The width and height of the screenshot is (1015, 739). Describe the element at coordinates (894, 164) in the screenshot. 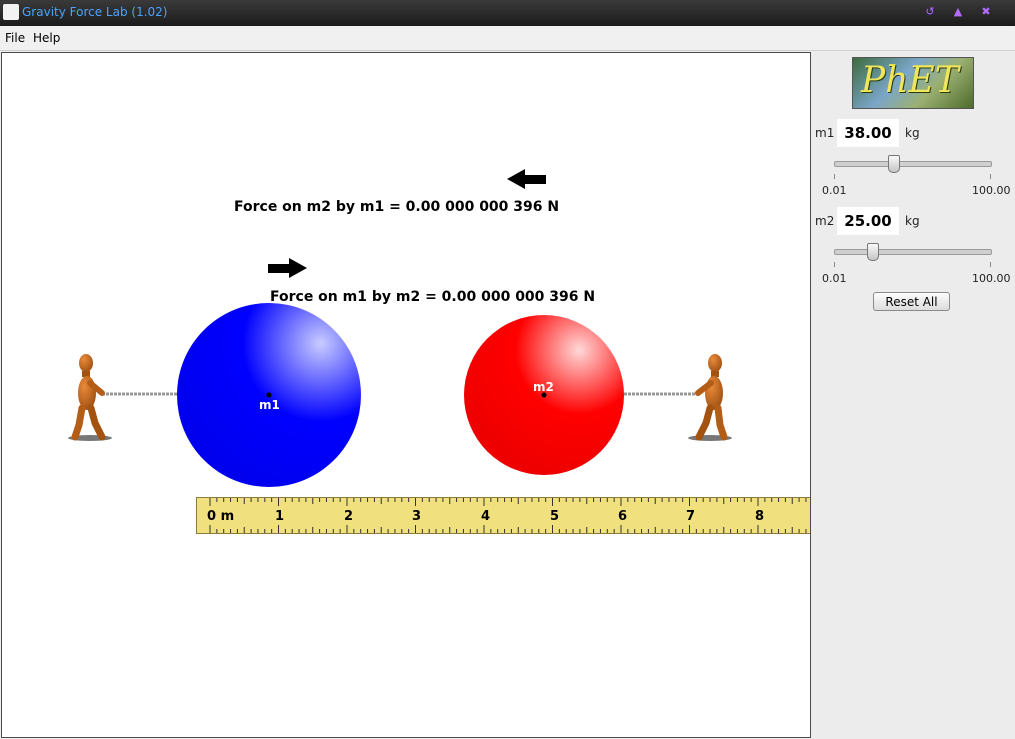

I see `m1-slider-thumb` at that location.